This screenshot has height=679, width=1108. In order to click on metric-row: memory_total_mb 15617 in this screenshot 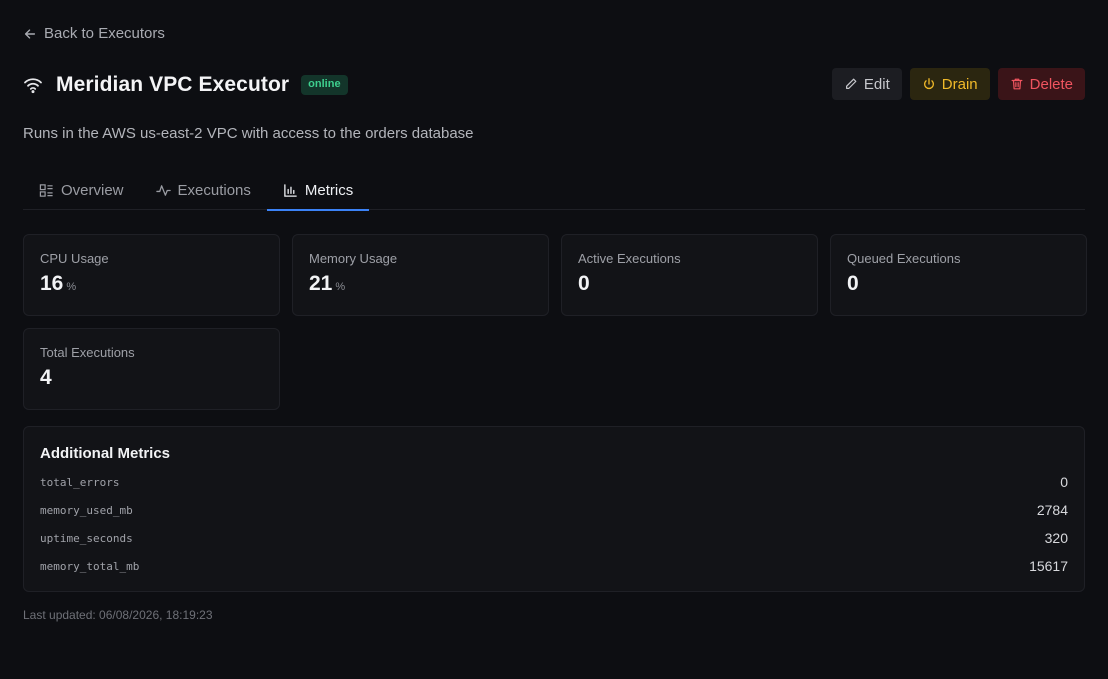, I will do `click(554, 566)`.